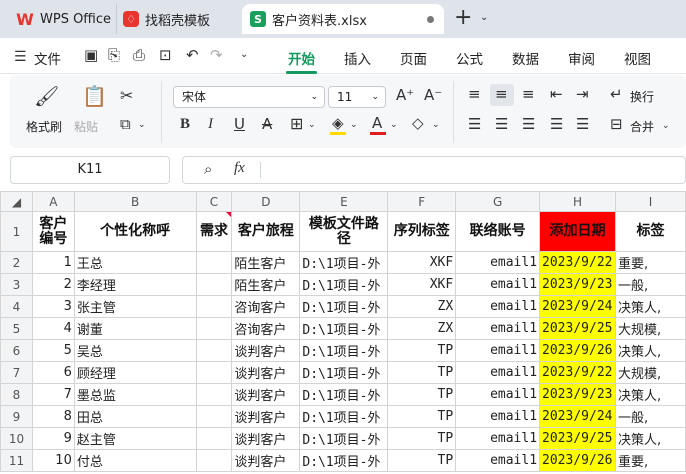 The image size is (686, 474). What do you see at coordinates (581, 58) in the screenshot?
I see `menu-review: 审阅` at bounding box center [581, 58].